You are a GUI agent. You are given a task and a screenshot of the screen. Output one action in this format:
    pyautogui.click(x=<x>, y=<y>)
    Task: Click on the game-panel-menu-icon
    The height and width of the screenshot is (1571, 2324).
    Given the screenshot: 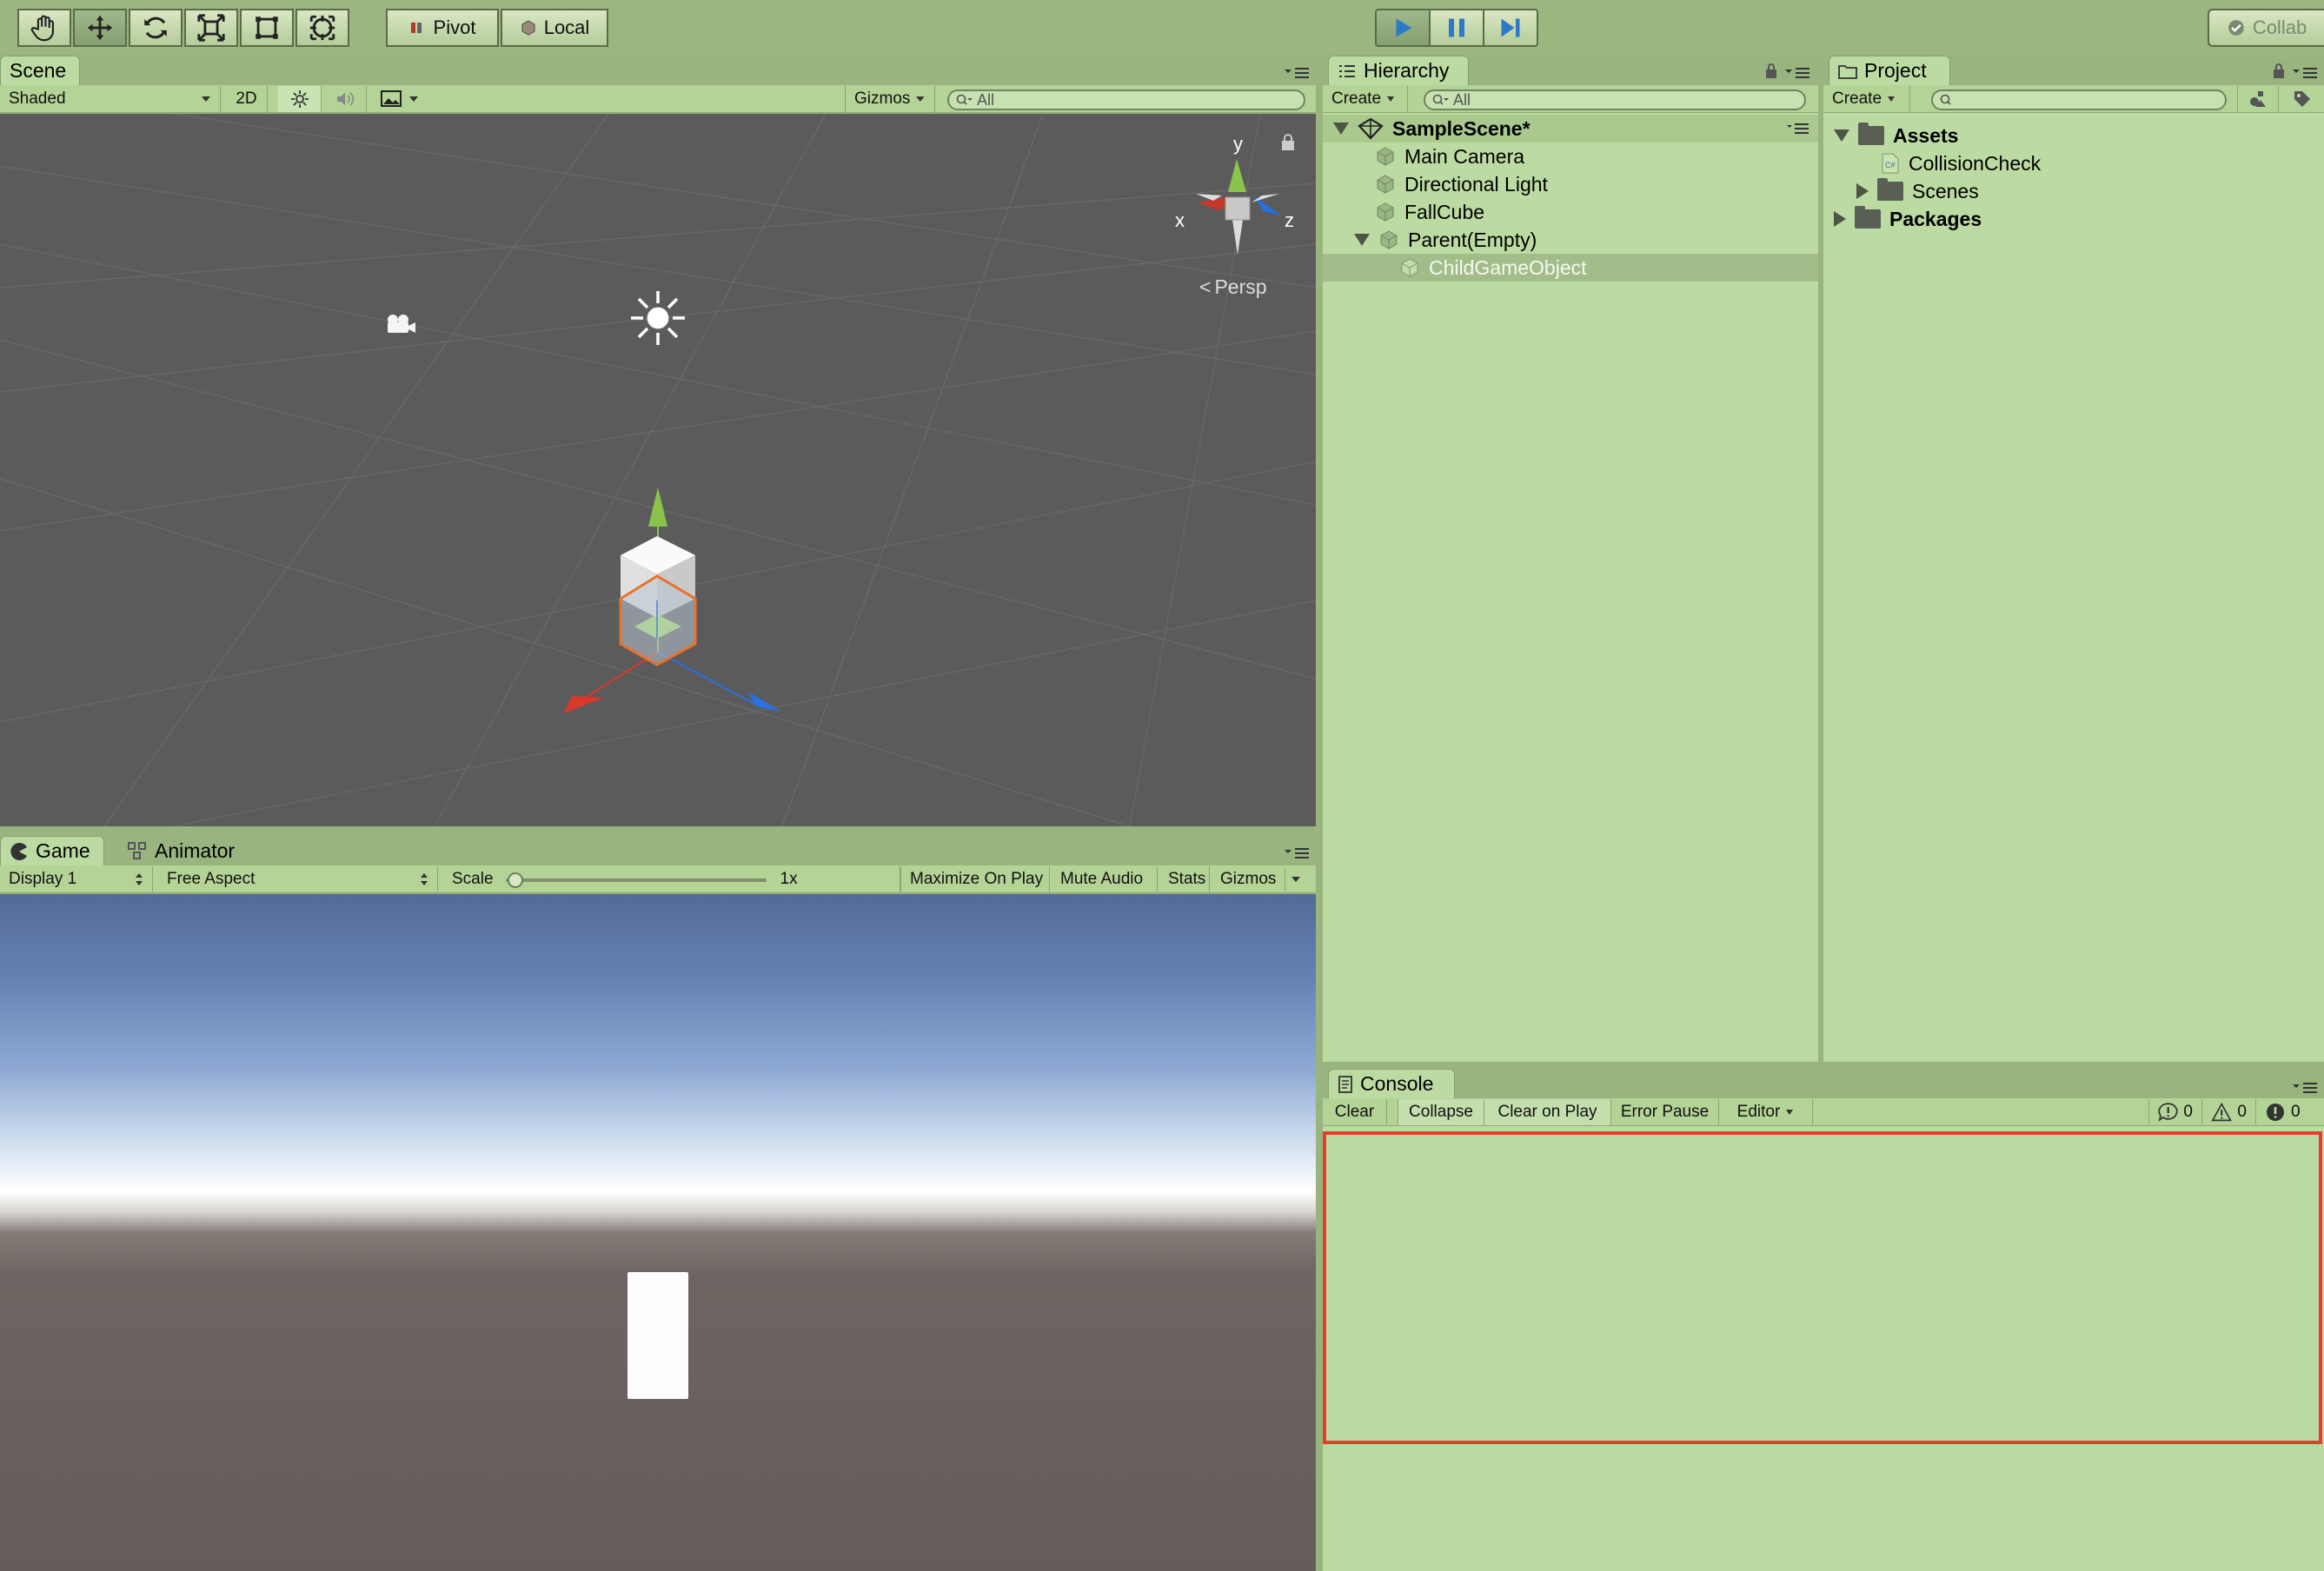 What is the action you would take?
    pyautogui.click(x=1298, y=853)
    